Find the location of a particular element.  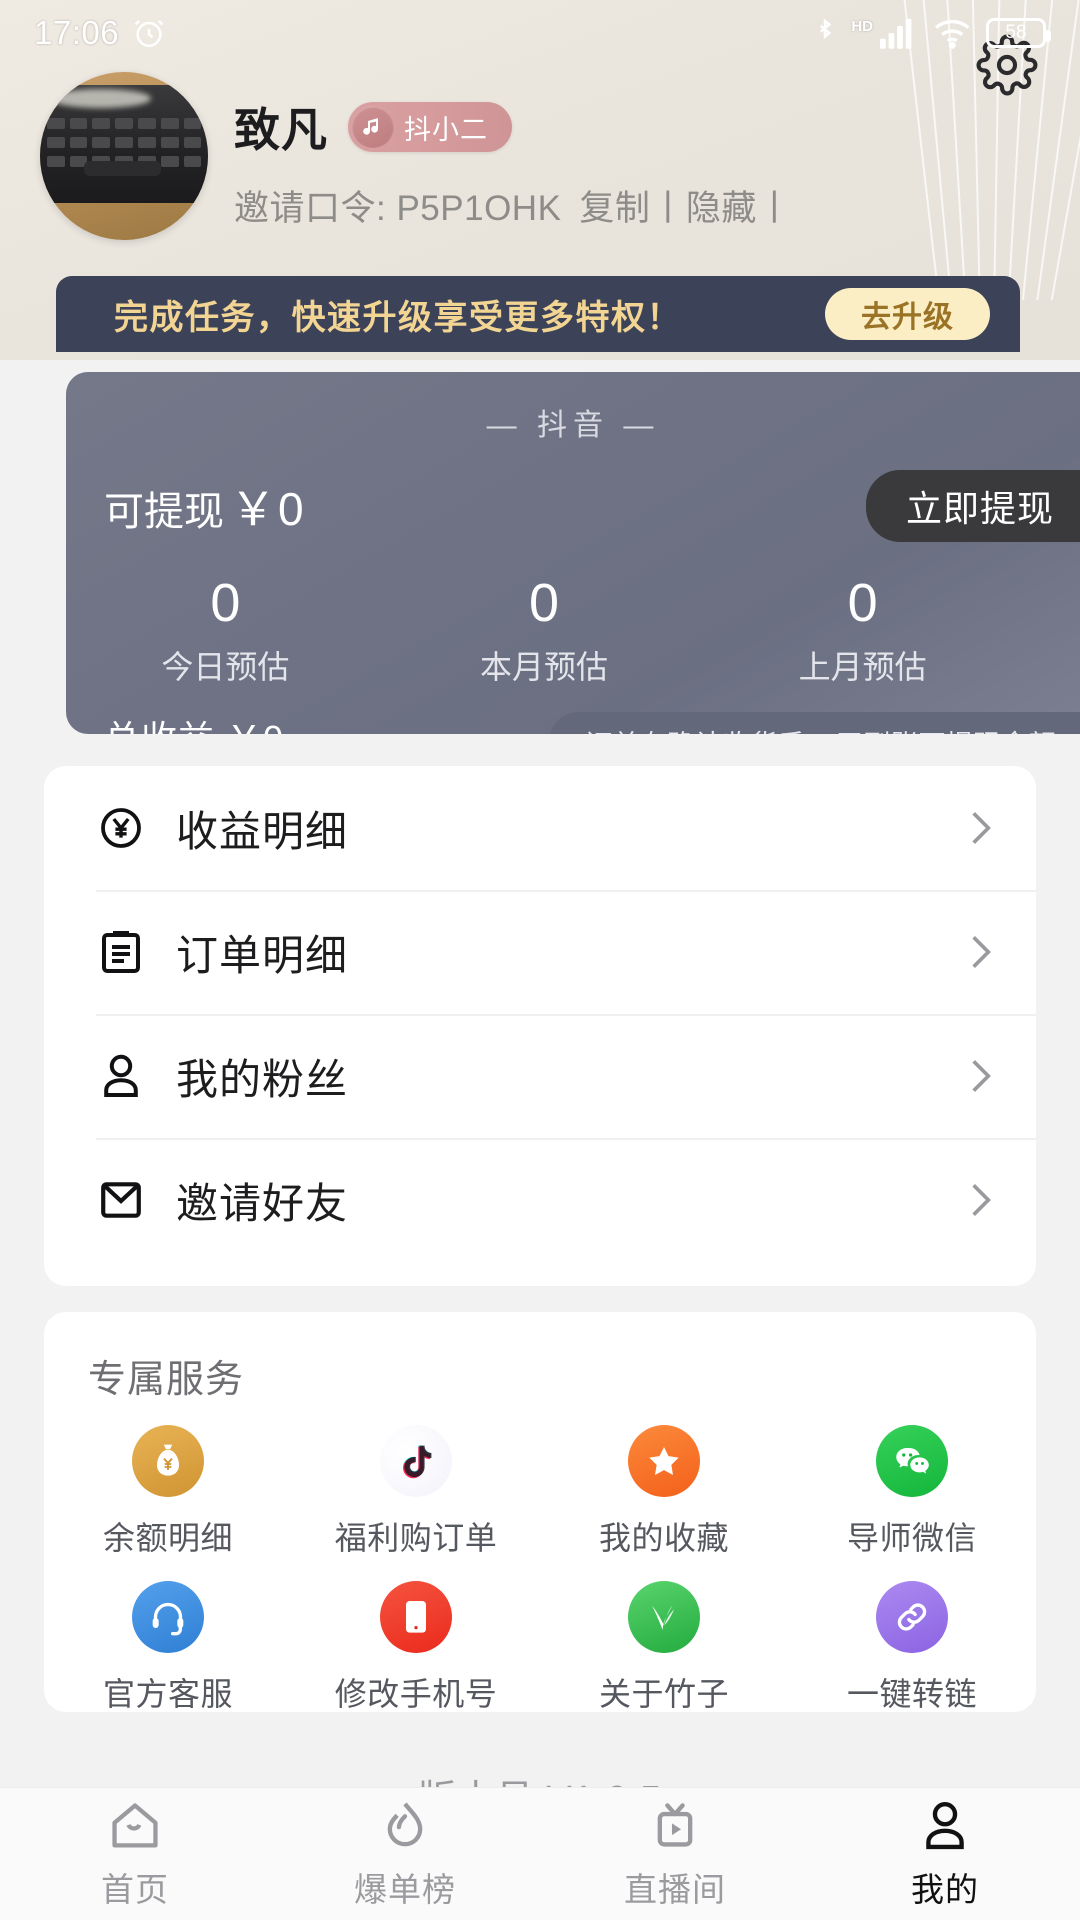

stat-this-month: 0 本月预估 is located at coordinates (544, 630).